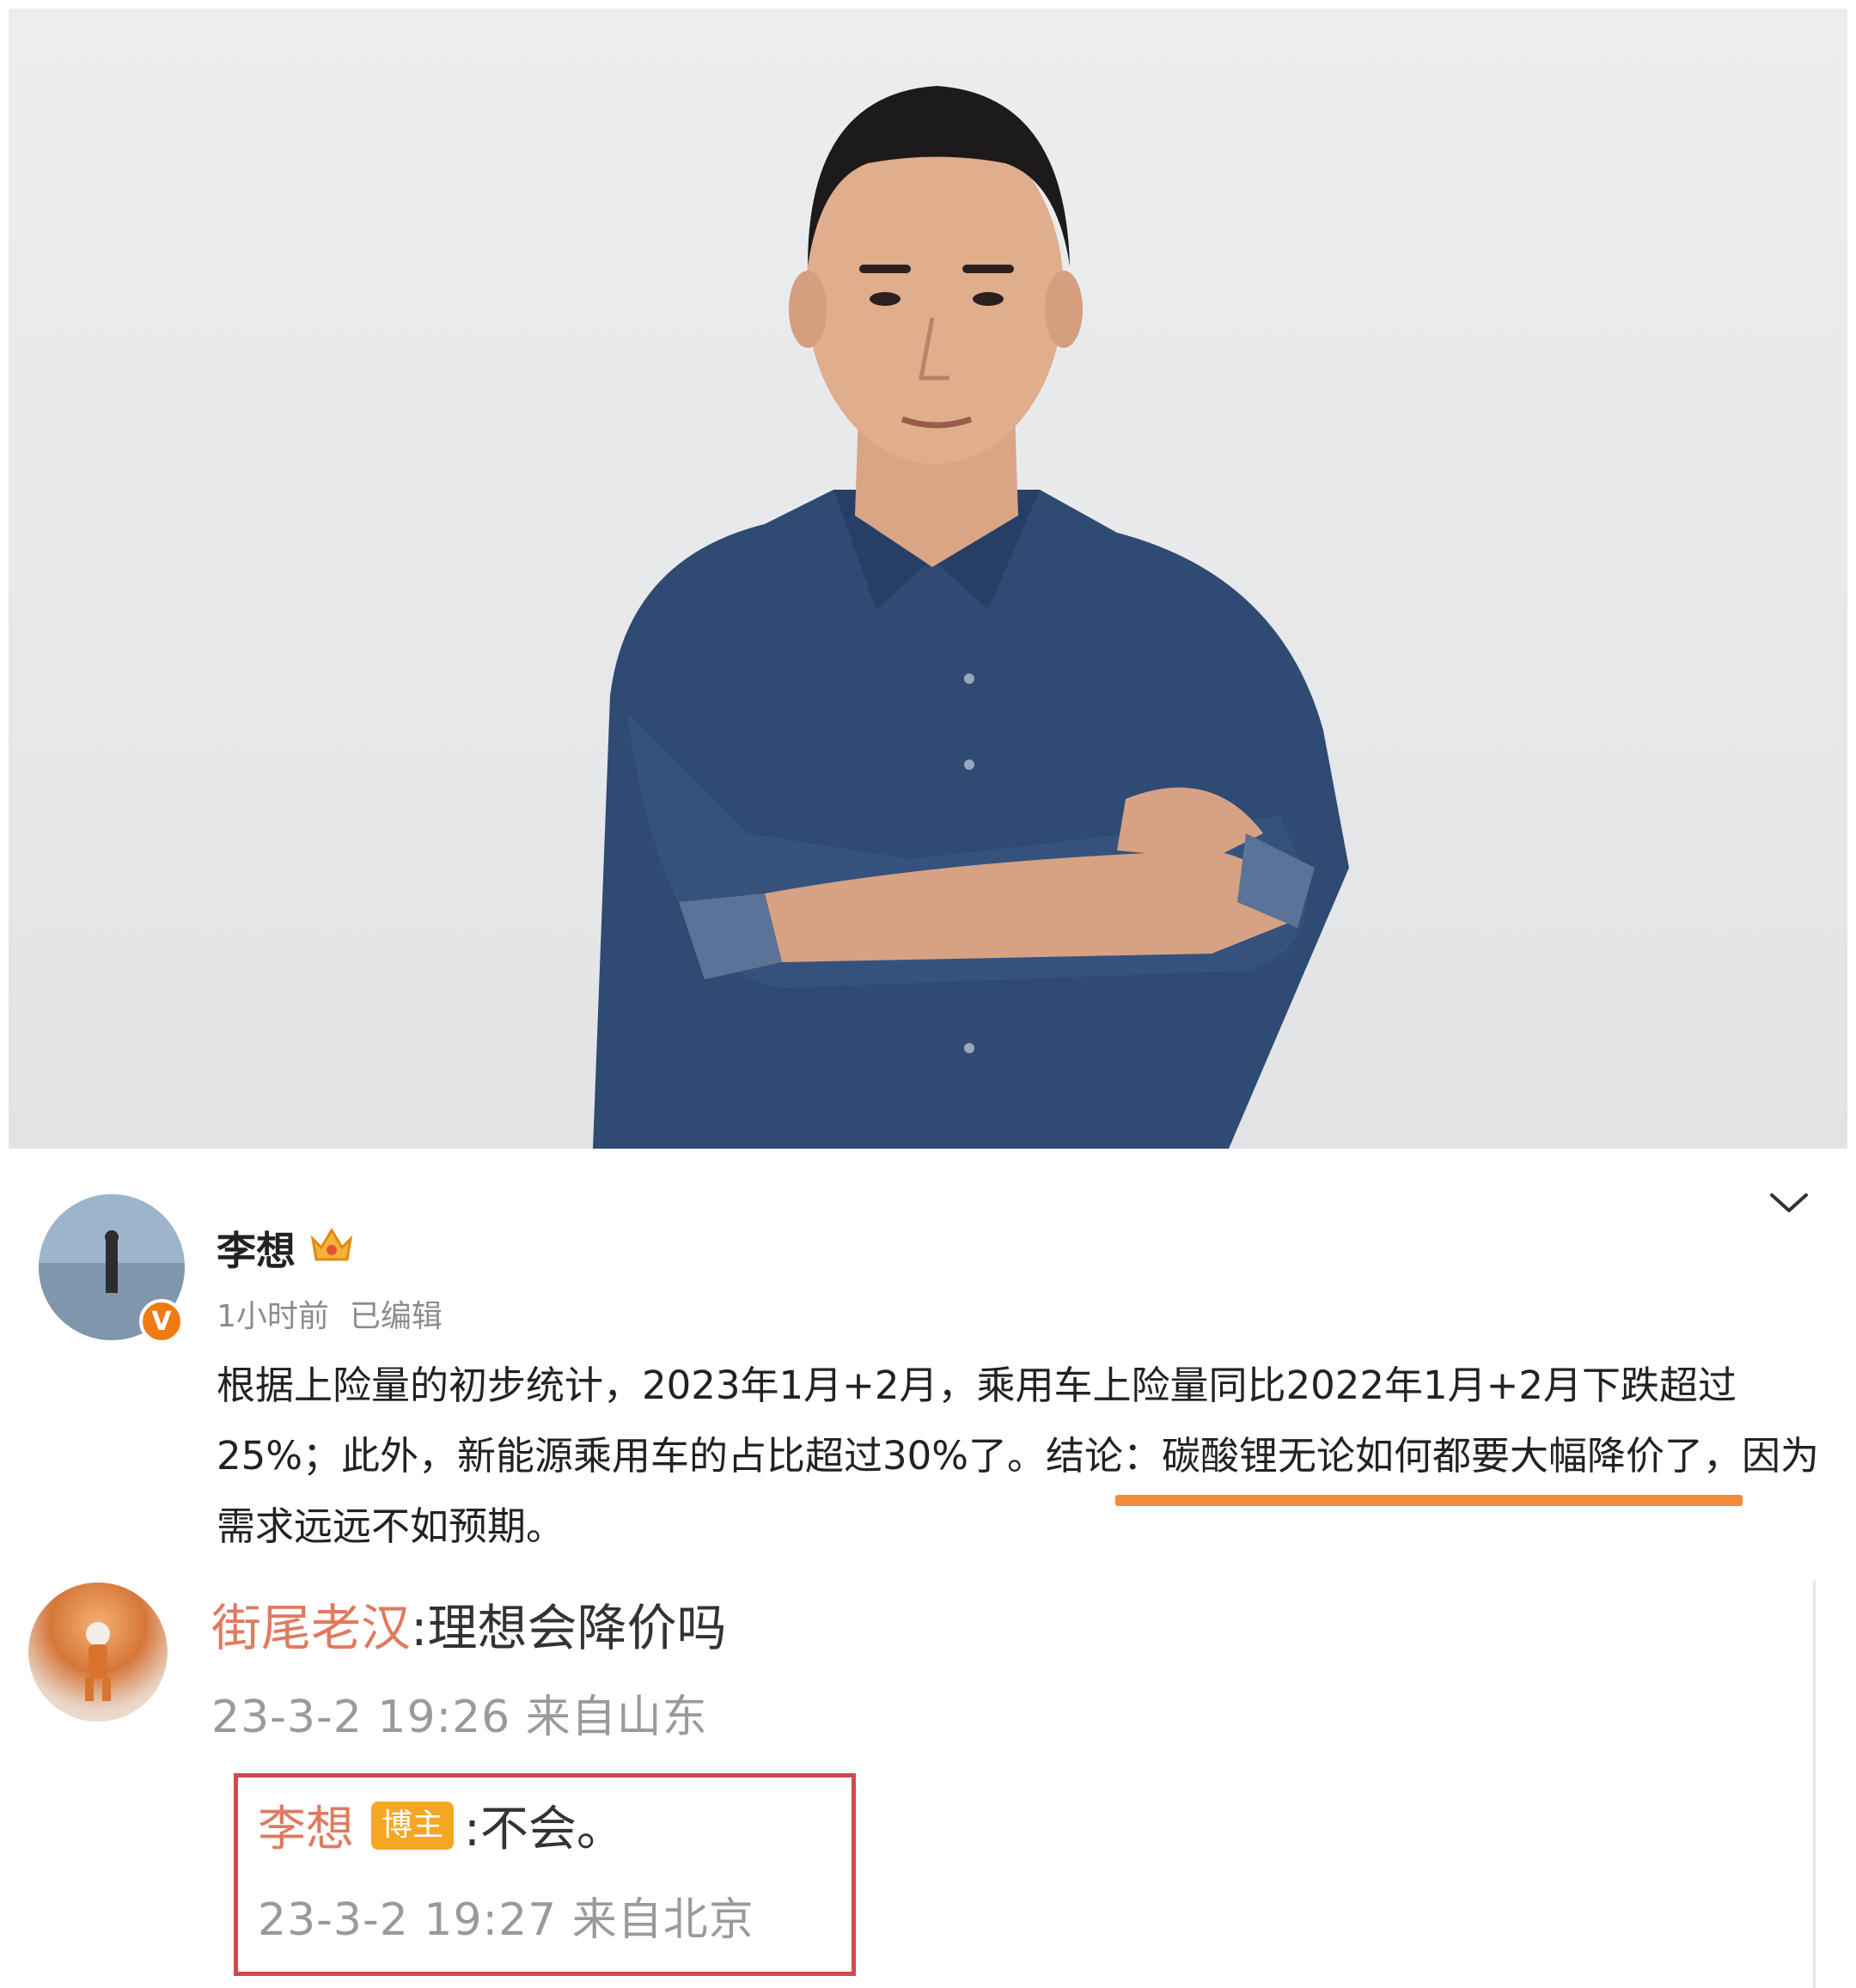 This screenshot has height=1988, width=1856. Describe the element at coordinates (330, 1313) in the screenshot. I see `post-meta: 1小时前 已编辑` at that location.